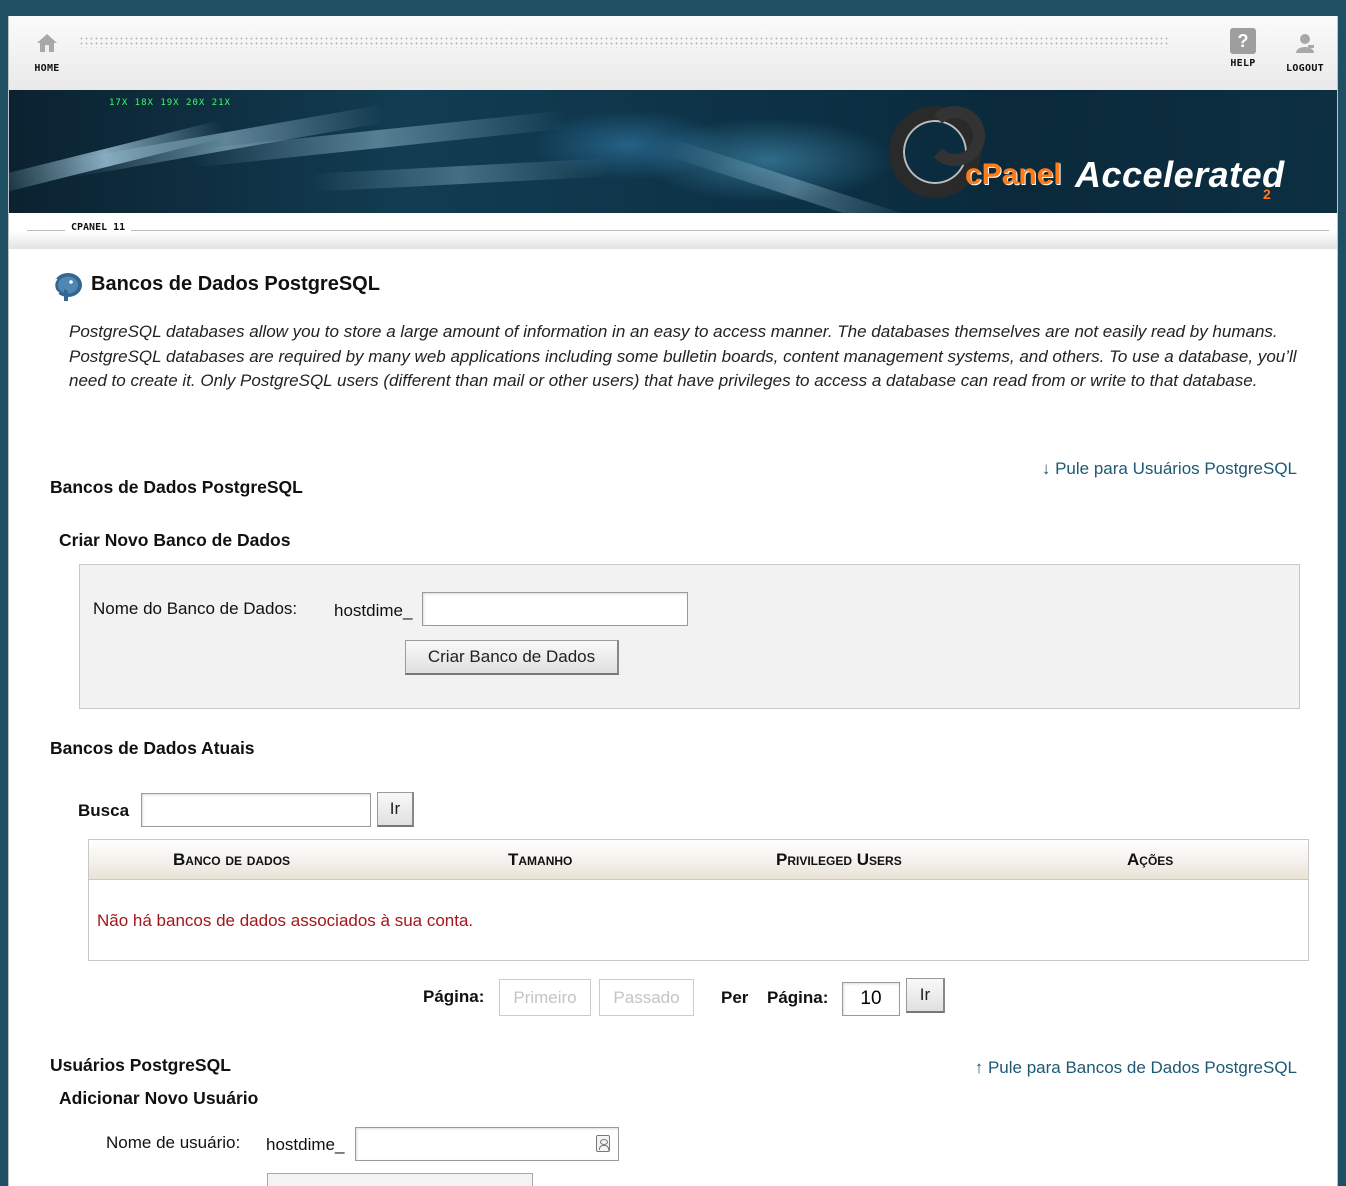 The width and height of the screenshot is (1346, 1186). What do you see at coordinates (1305, 68) in the screenshot?
I see `logout-label: LOGOUT` at bounding box center [1305, 68].